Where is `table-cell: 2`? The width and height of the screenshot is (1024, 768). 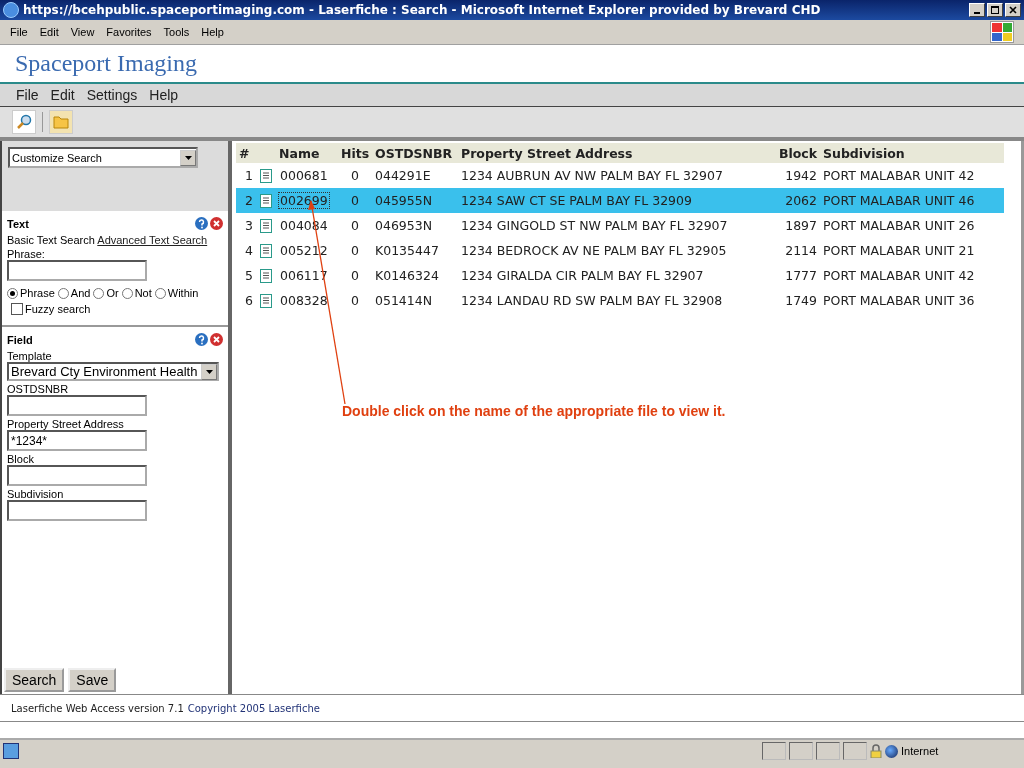 table-cell: 2 is located at coordinates (249, 200).